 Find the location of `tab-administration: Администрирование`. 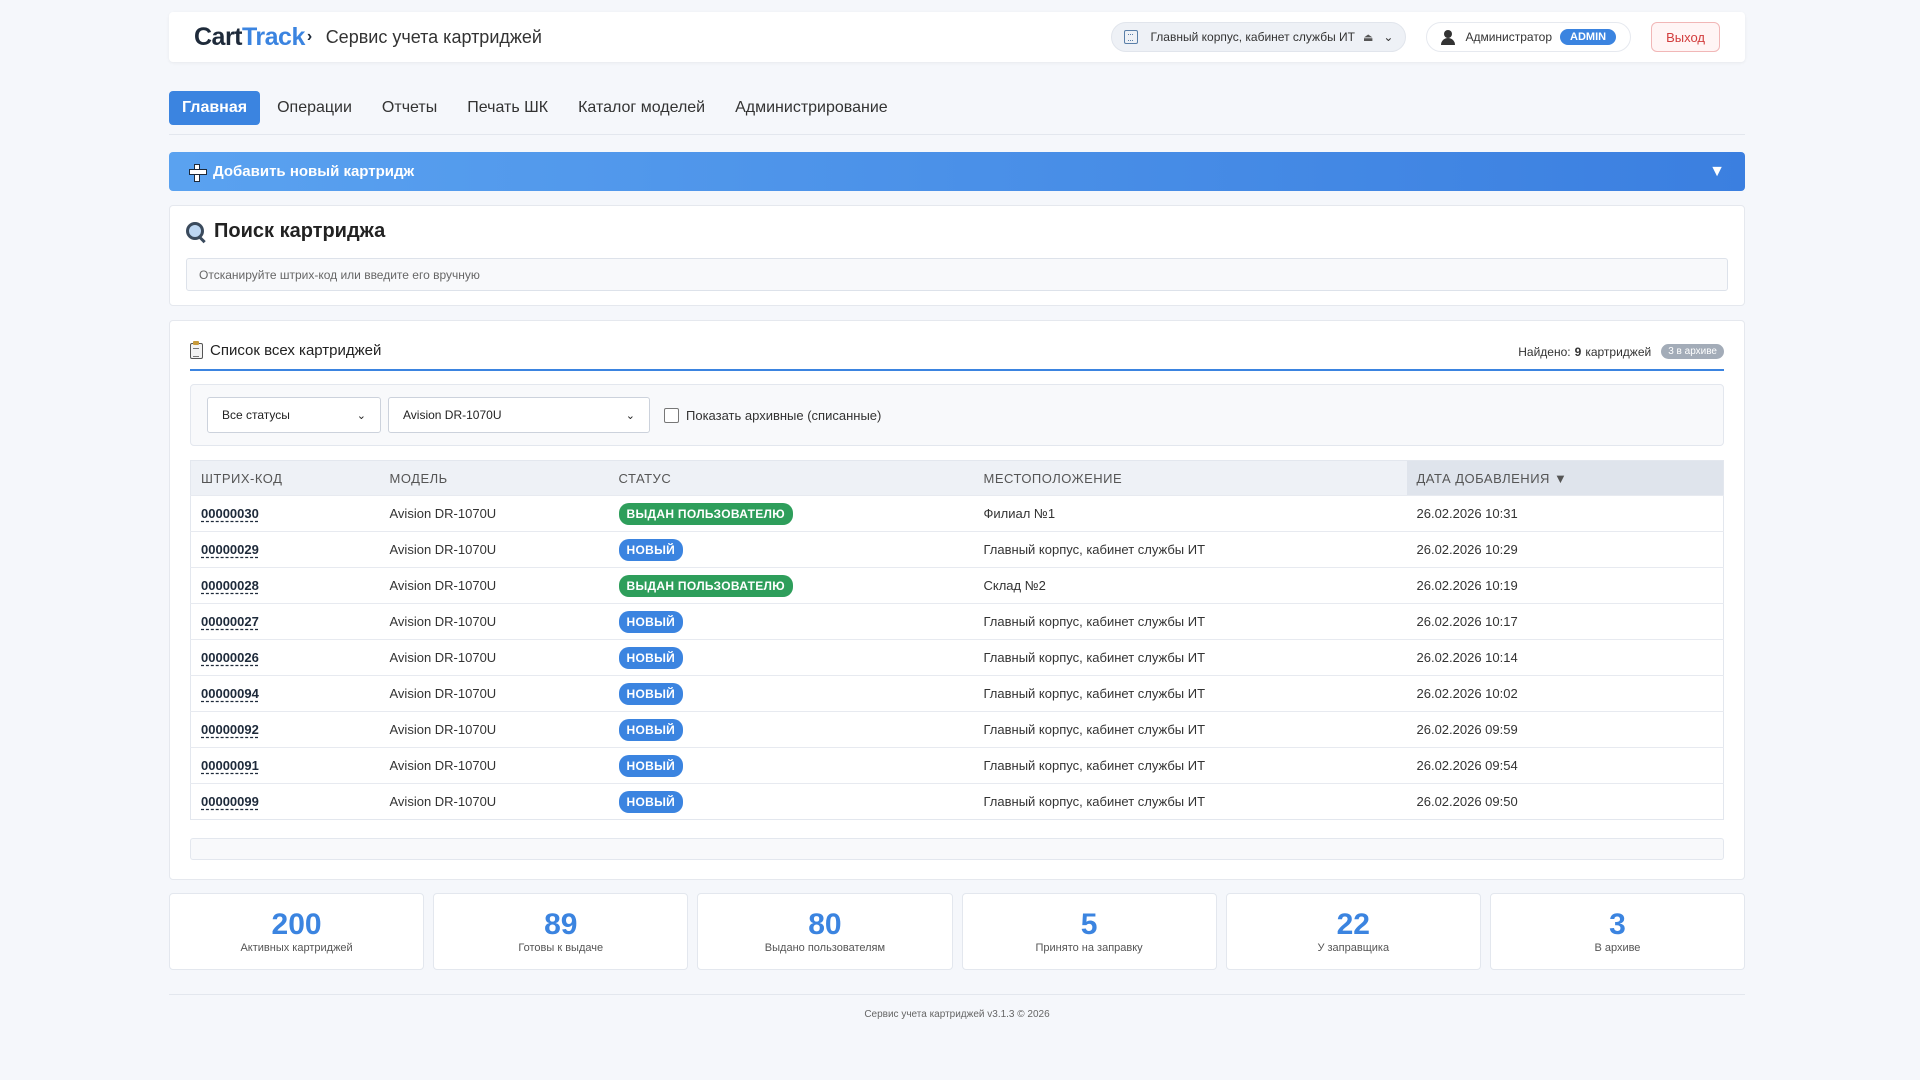

tab-administration: Администрирование is located at coordinates (811, 108).